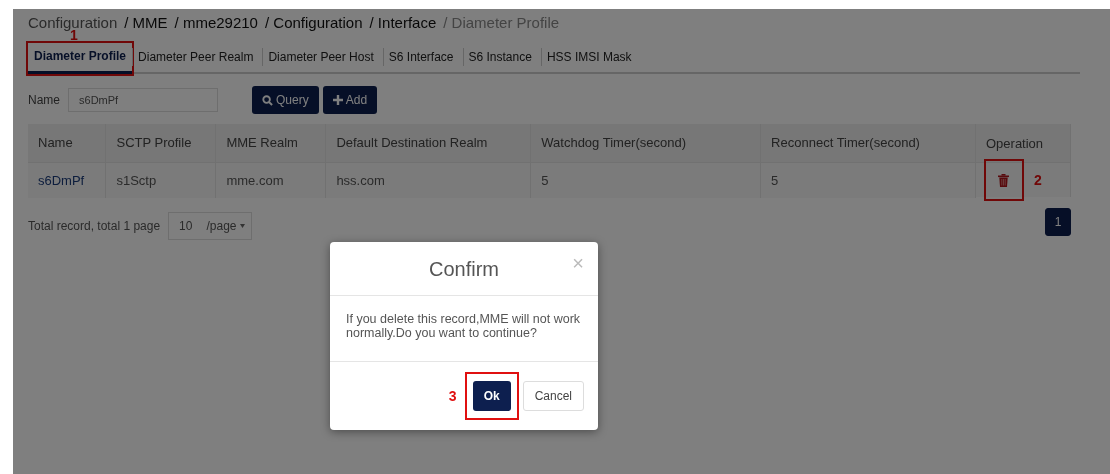  I want to click on record-summary: Total record, total 1 page, so click(94, 225).